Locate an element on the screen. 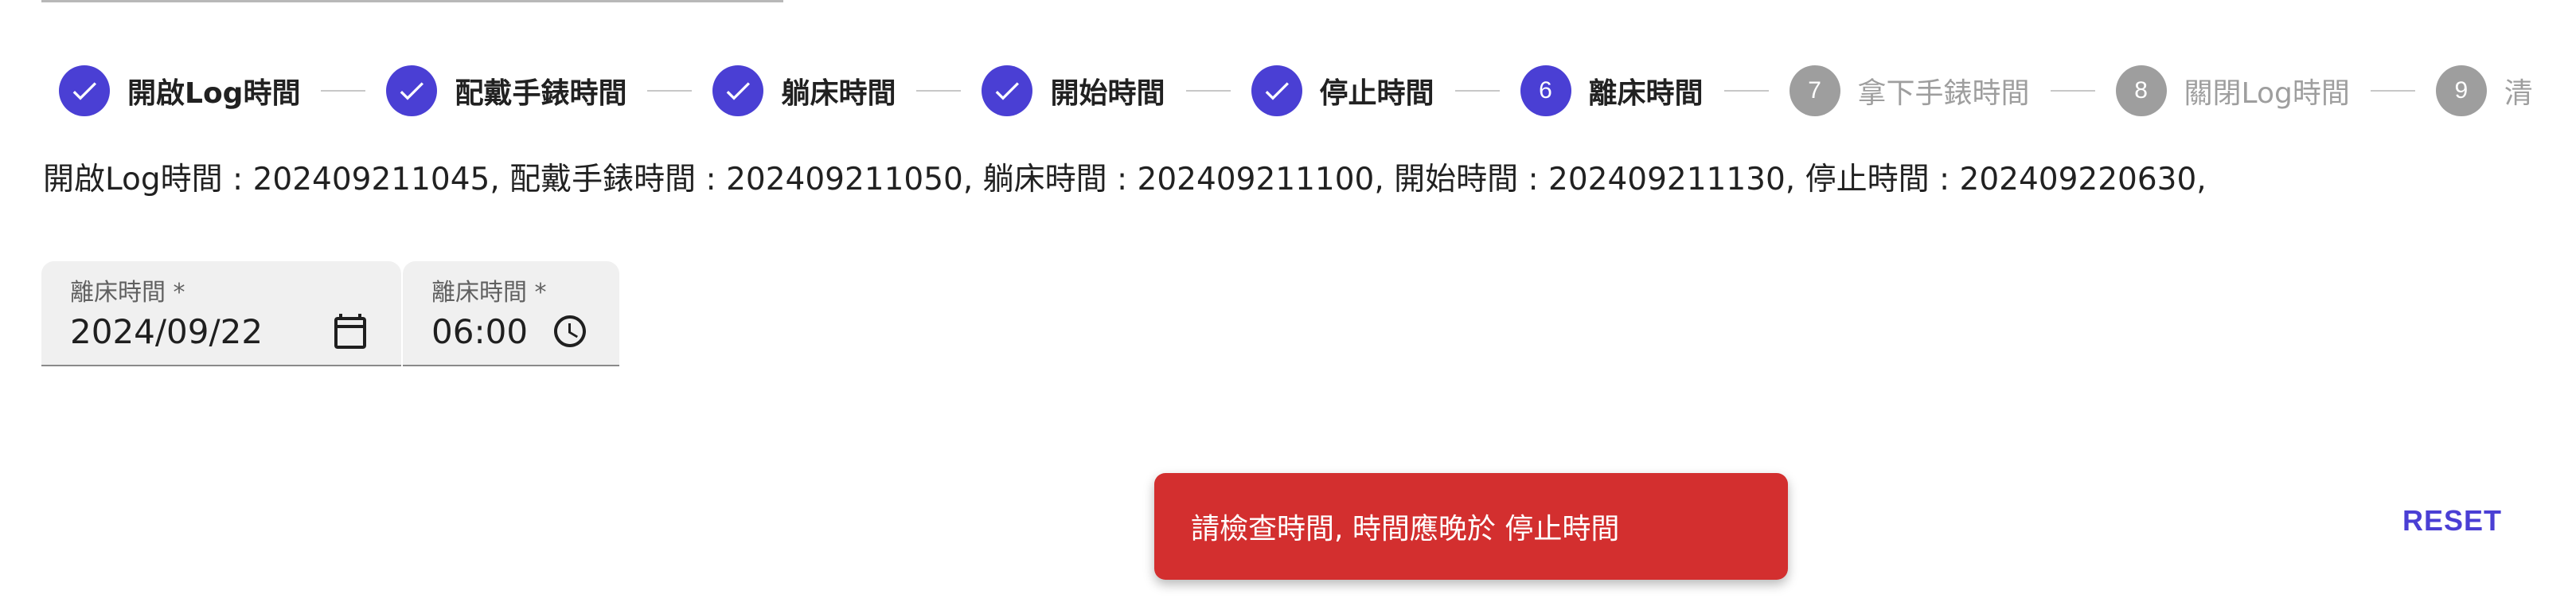 This screenshot has height=614, width=2576. step-4: 開始時間 is located at coordinates (1073, 90).